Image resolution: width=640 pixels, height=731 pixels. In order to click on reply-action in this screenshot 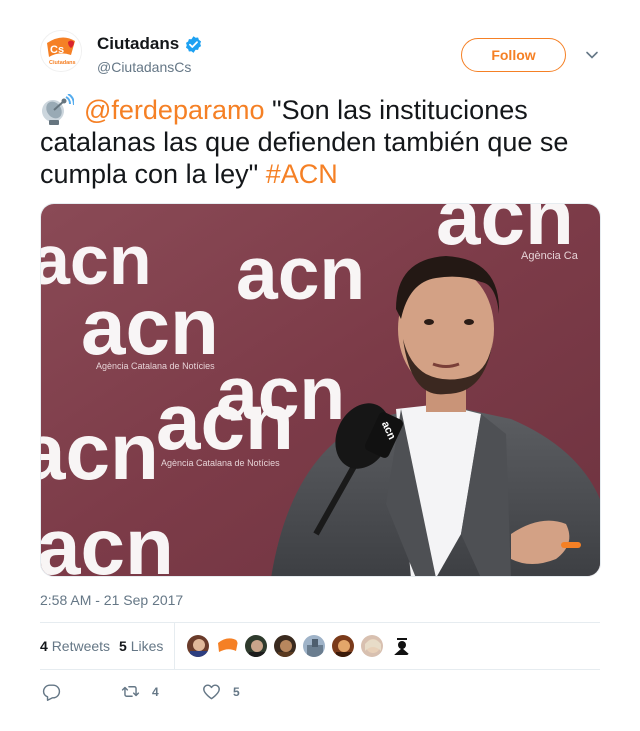, I will do `click(57, 691)`.